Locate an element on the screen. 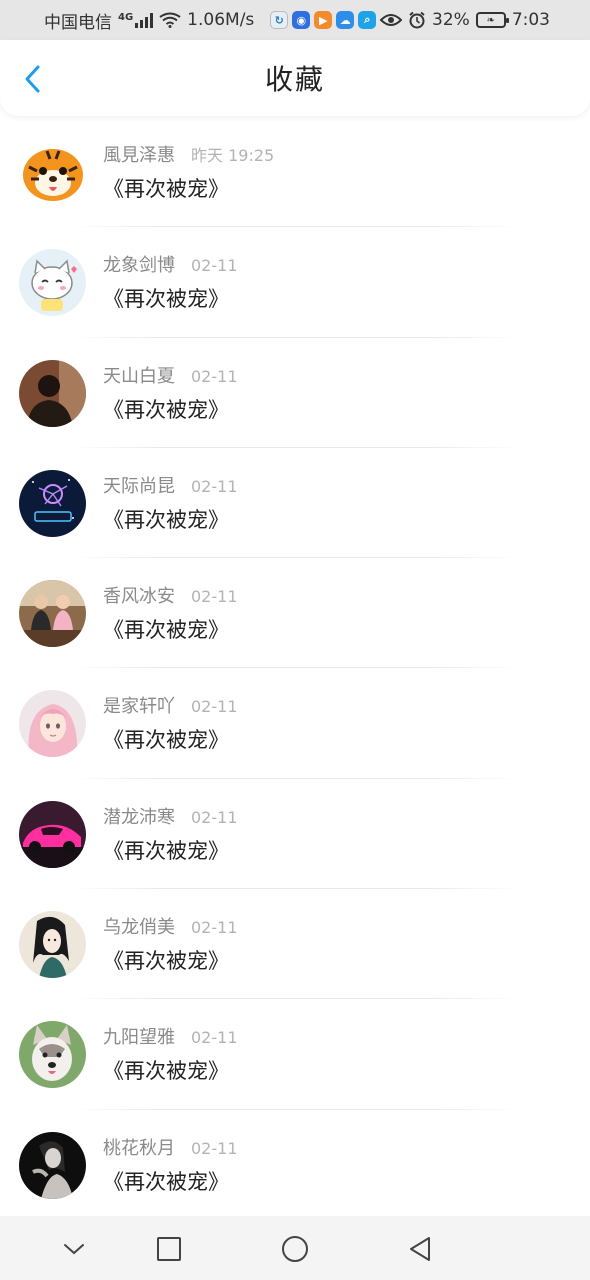  chevron-down-icon is located at coordinates (74, 1249).